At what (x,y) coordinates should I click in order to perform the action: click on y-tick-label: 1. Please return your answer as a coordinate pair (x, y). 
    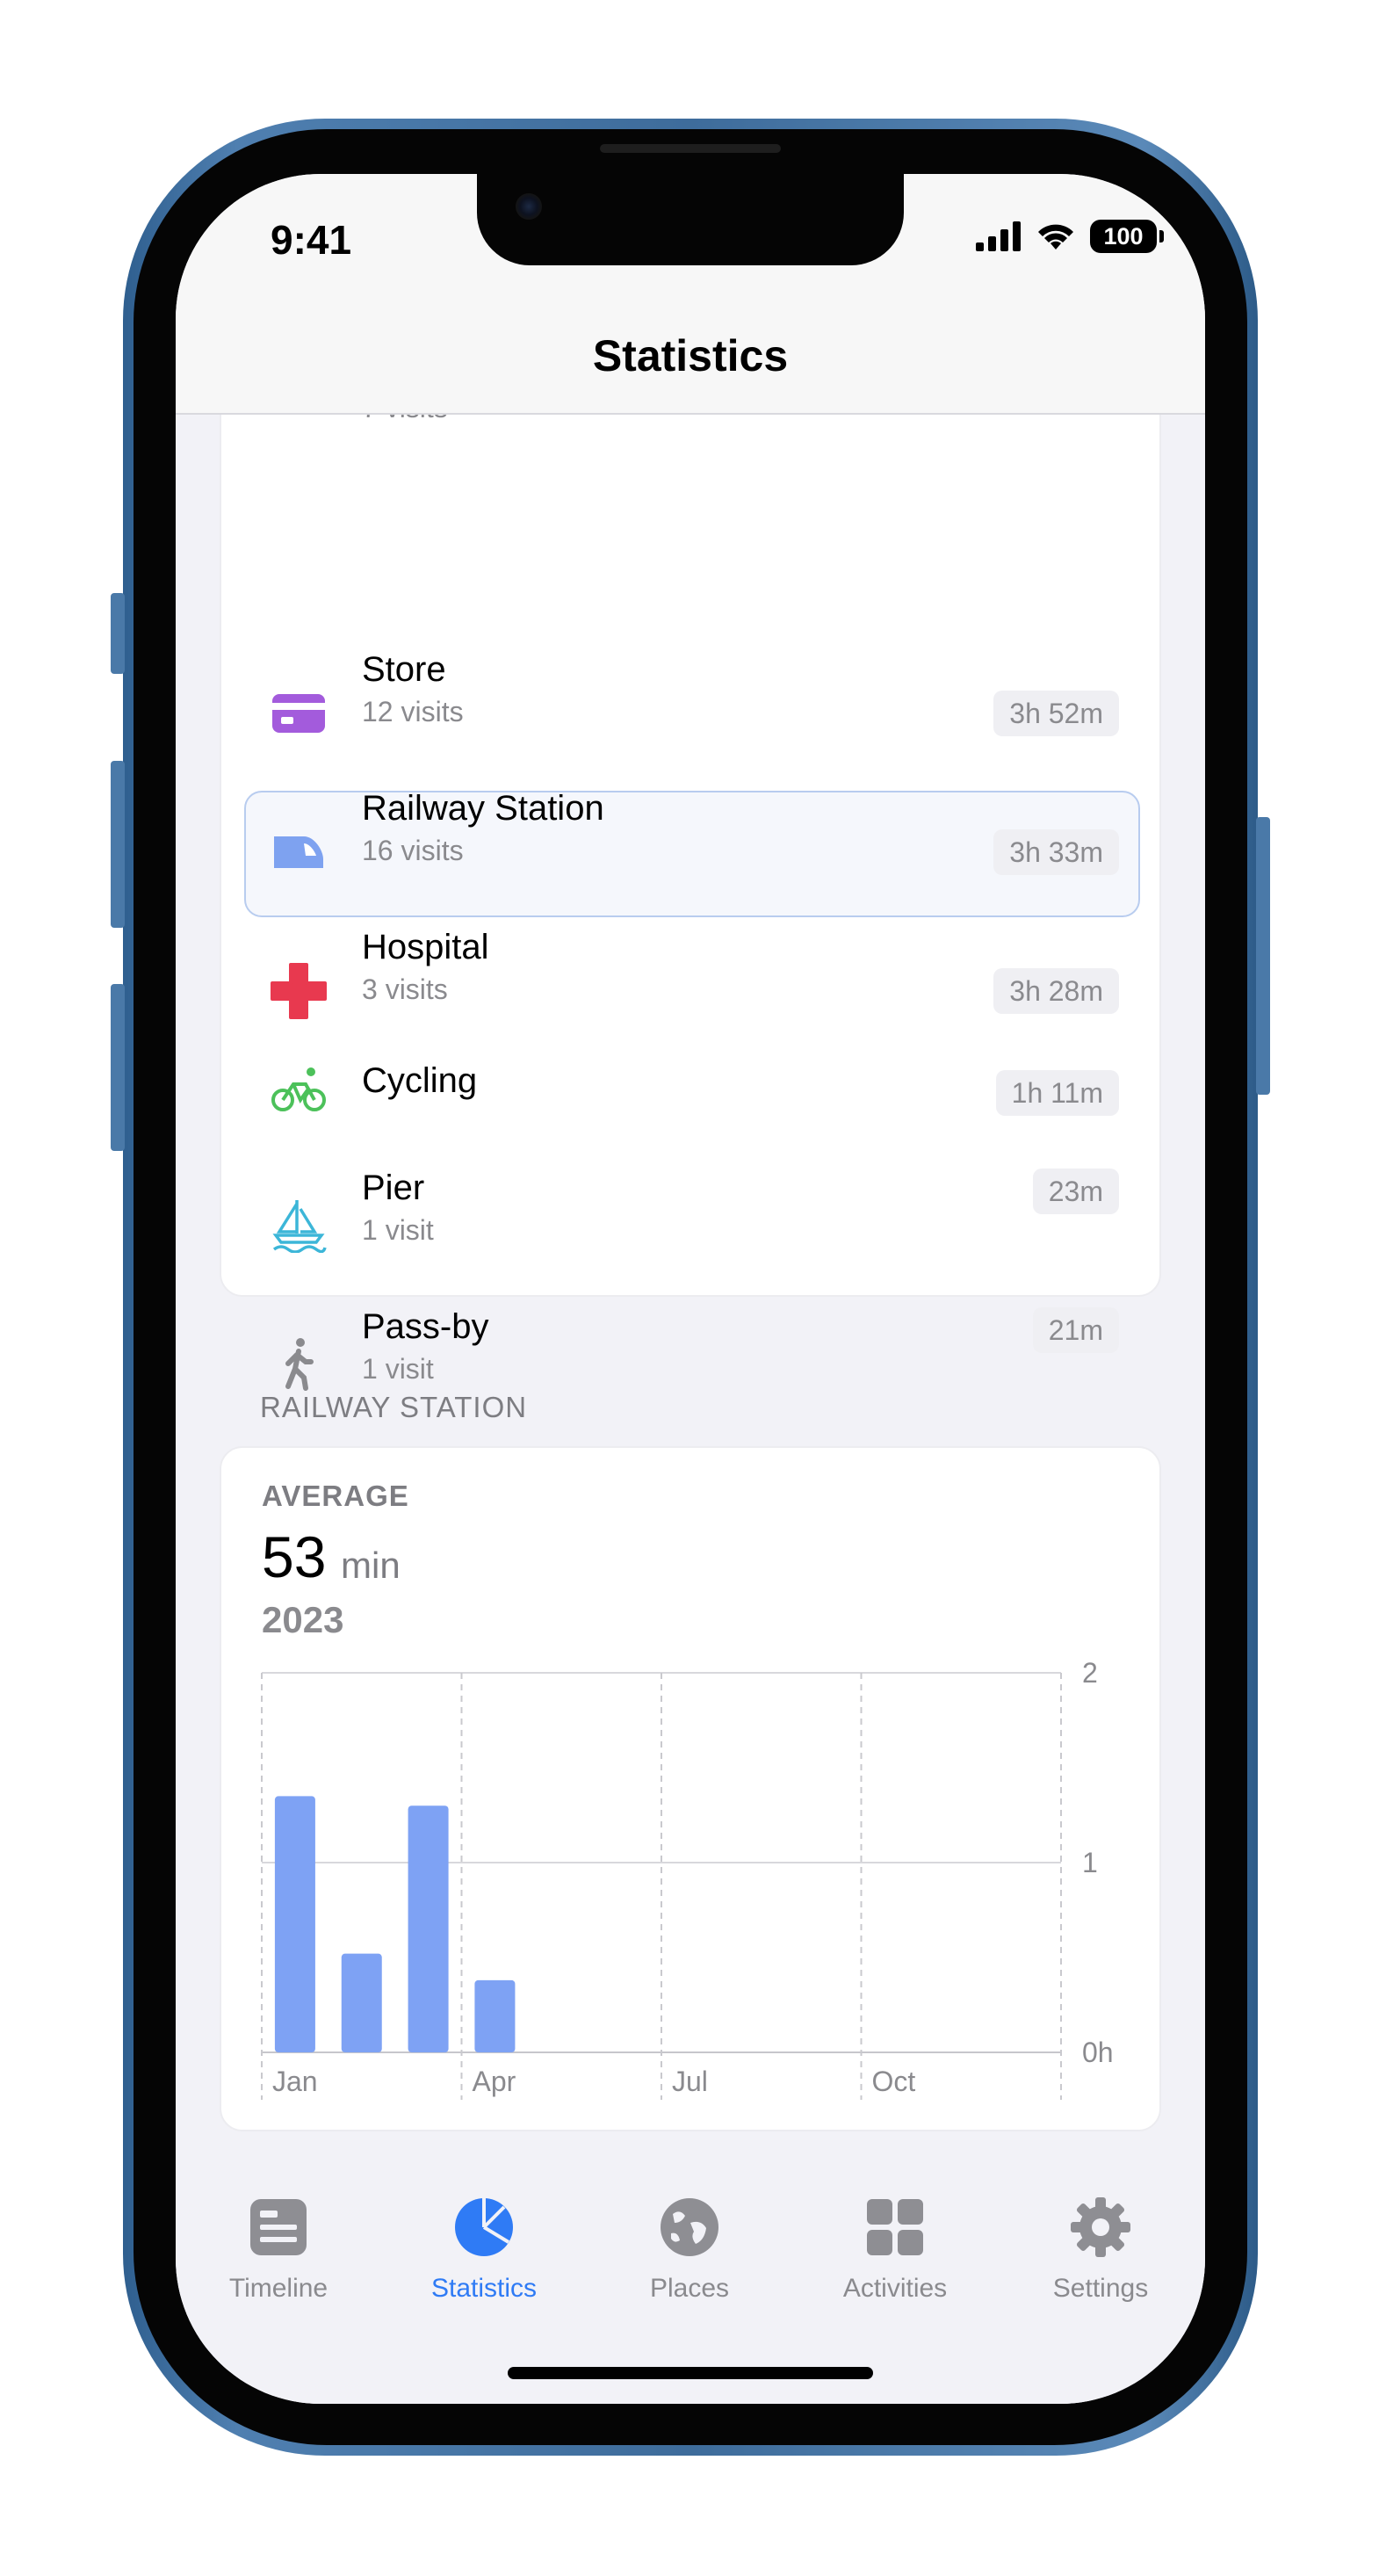
    Looking at the image, I should click on (1090, 1862).